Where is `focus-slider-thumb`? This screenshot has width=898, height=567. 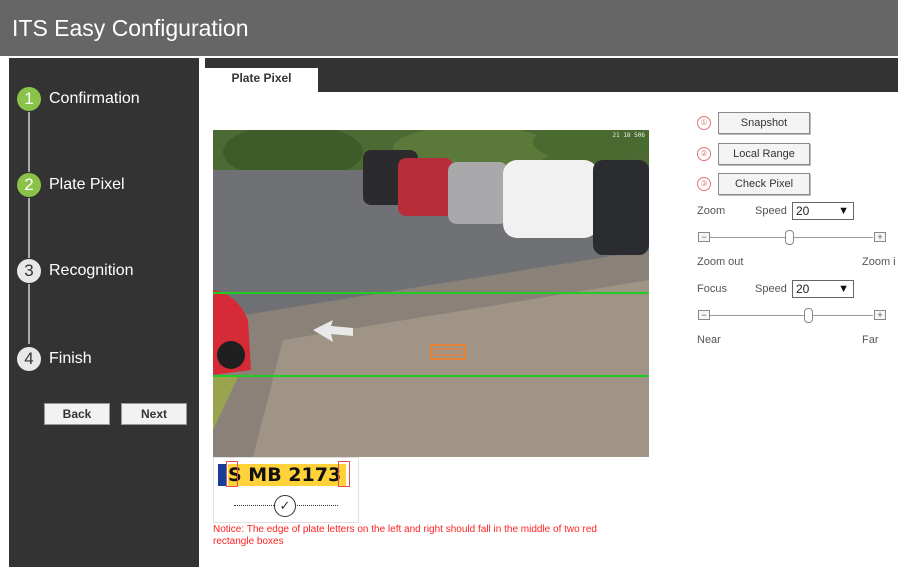 focus-slider-thumb is located at coordinates (808, 315).